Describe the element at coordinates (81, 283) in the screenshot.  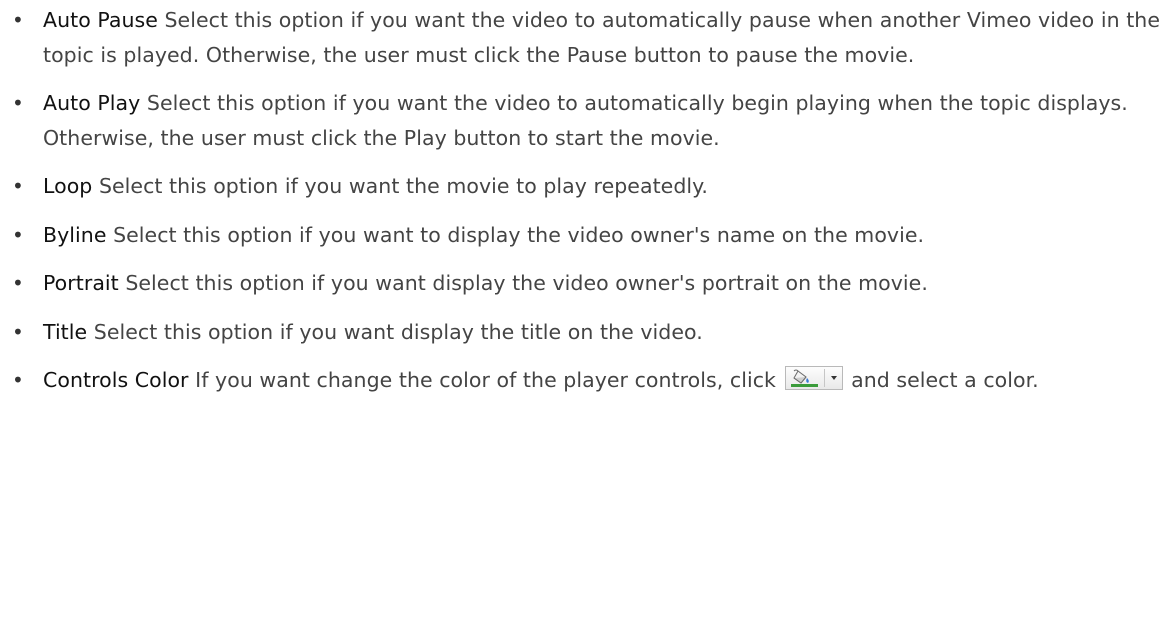
I see `option-term: Portrait` at that location.